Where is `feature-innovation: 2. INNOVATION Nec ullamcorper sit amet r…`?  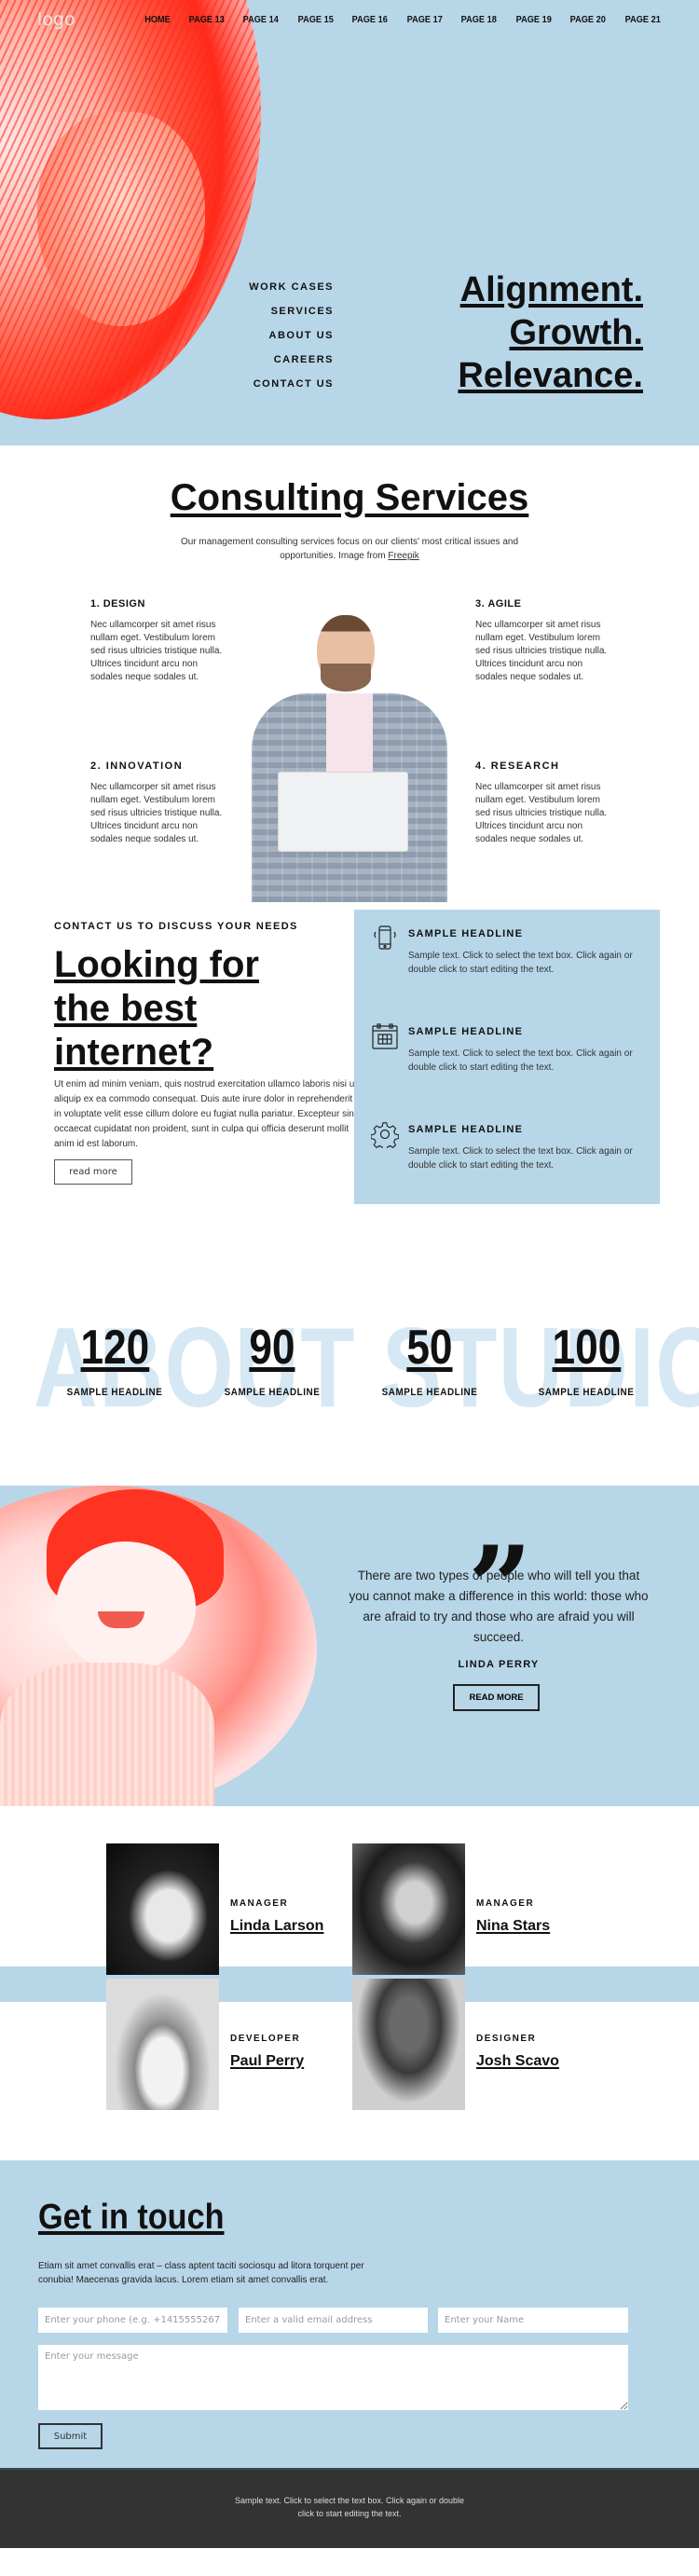 feature-innovation: 2. INNOVATION Nec ullamcorper sit amet r… is located at coordinates (160, 803).